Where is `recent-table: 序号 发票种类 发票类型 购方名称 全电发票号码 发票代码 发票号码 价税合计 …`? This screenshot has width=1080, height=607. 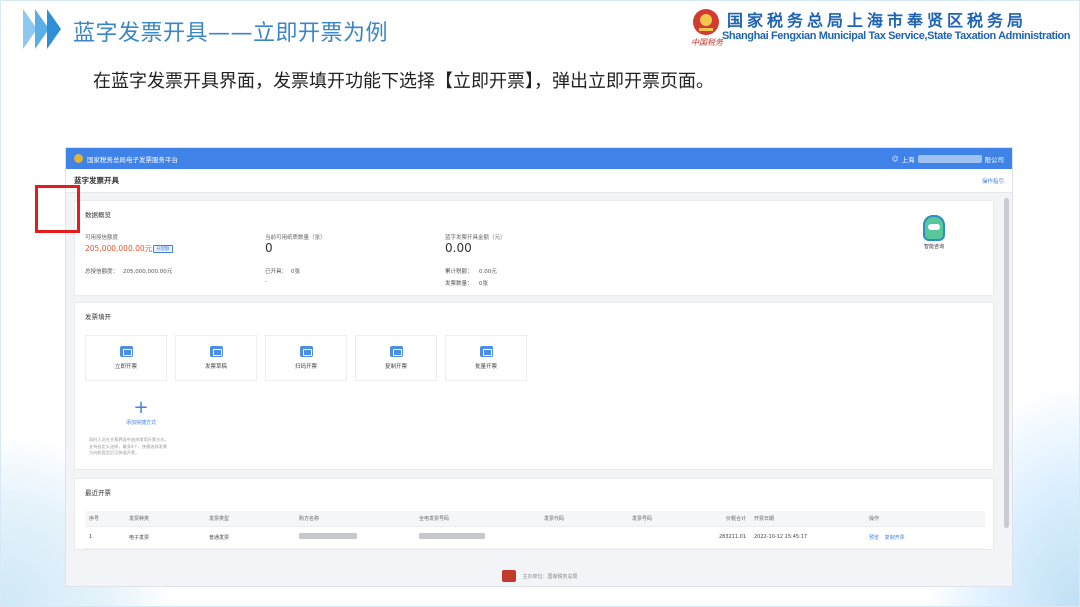 recent-table: 序号 发票种类 发票类型 购方名称 全电发票号码 发票代码 发票号码 价税合计 … is located at coordinates (535, 530).